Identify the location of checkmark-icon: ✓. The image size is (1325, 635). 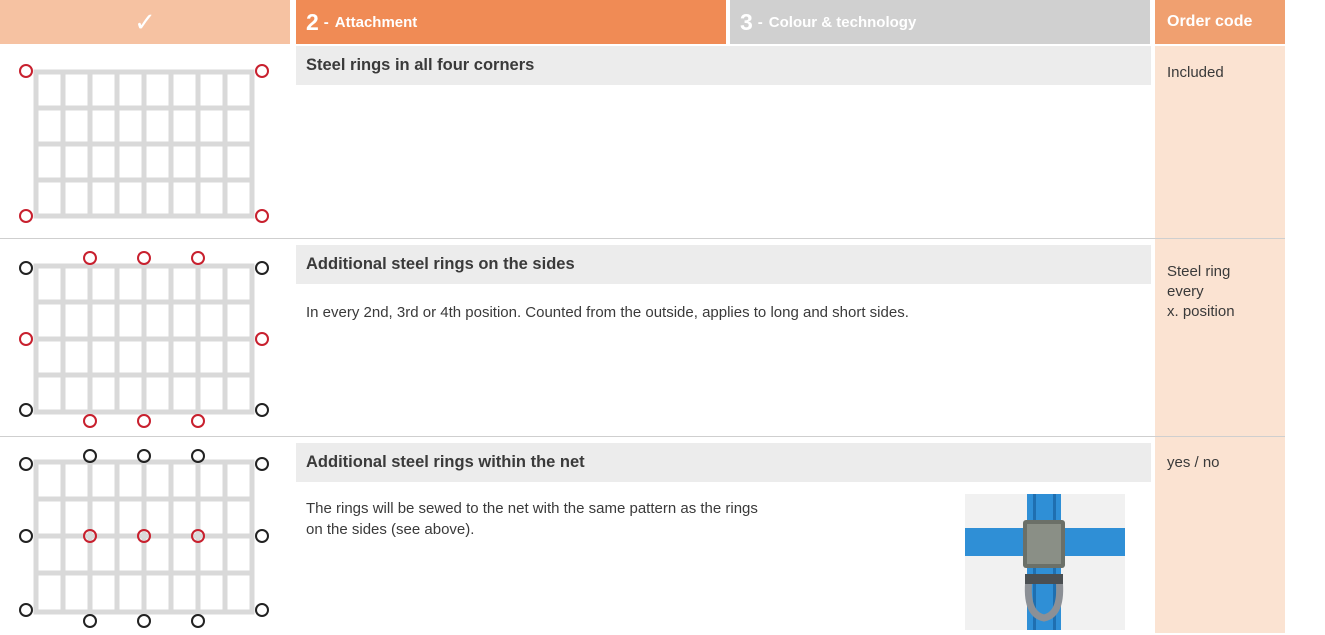
(145, 21).